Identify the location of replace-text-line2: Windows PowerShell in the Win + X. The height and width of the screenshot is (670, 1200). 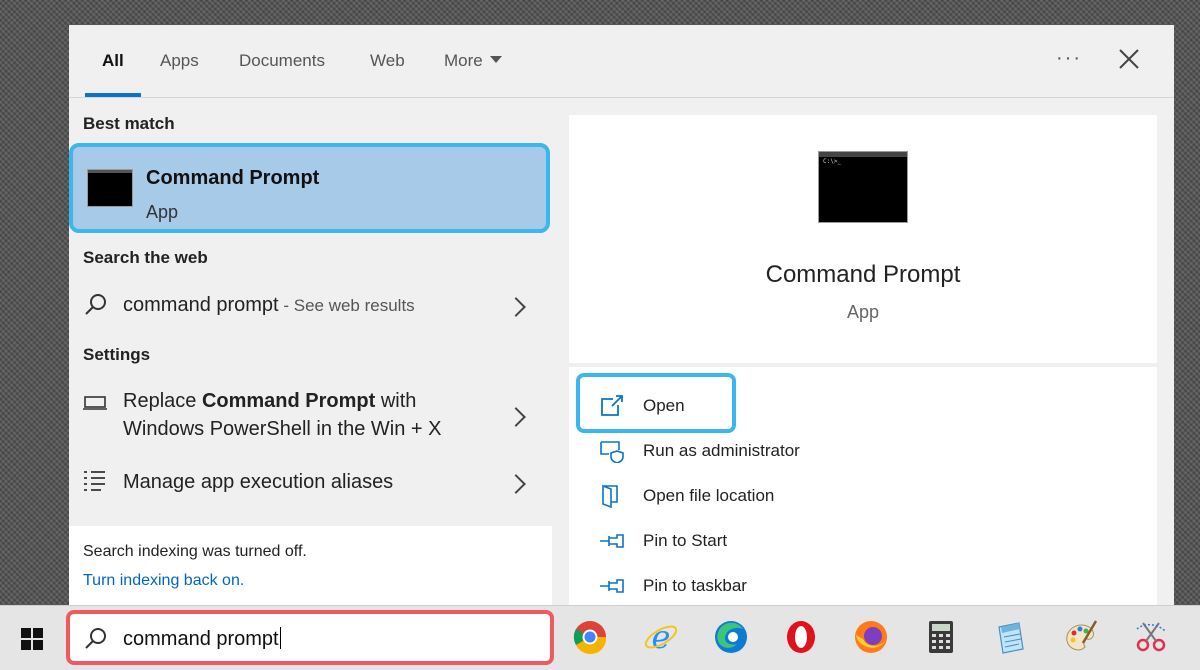
(282, 429).